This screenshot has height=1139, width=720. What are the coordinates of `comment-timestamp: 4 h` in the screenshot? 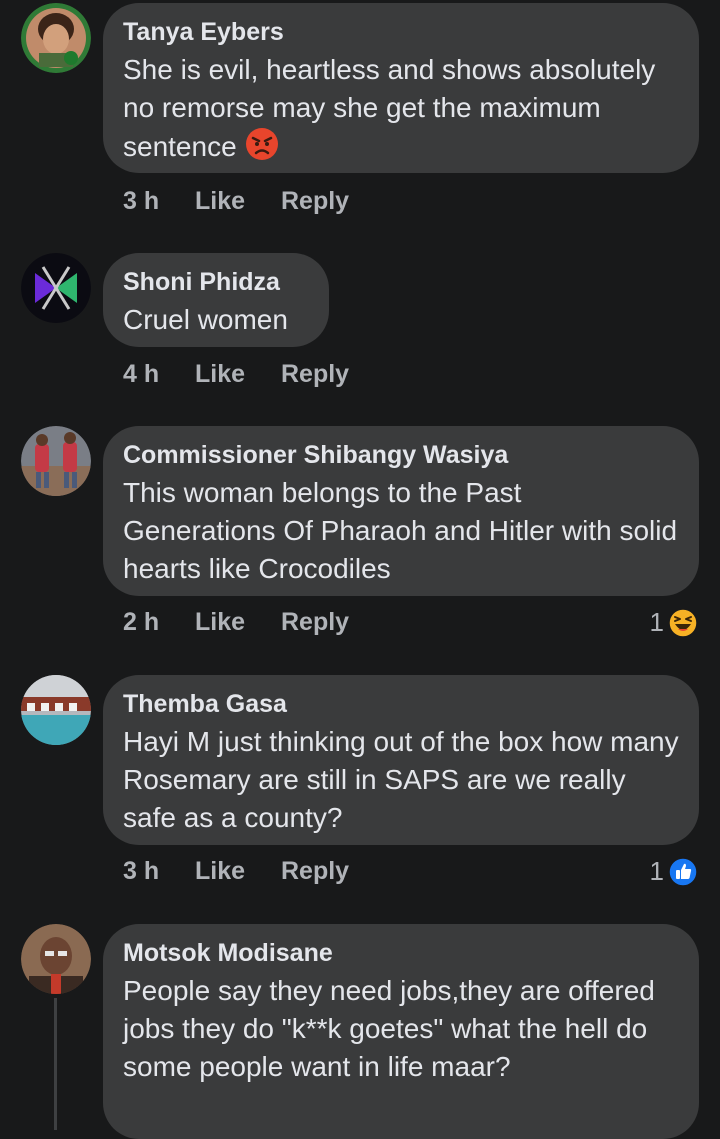 It's located at (159, 374).